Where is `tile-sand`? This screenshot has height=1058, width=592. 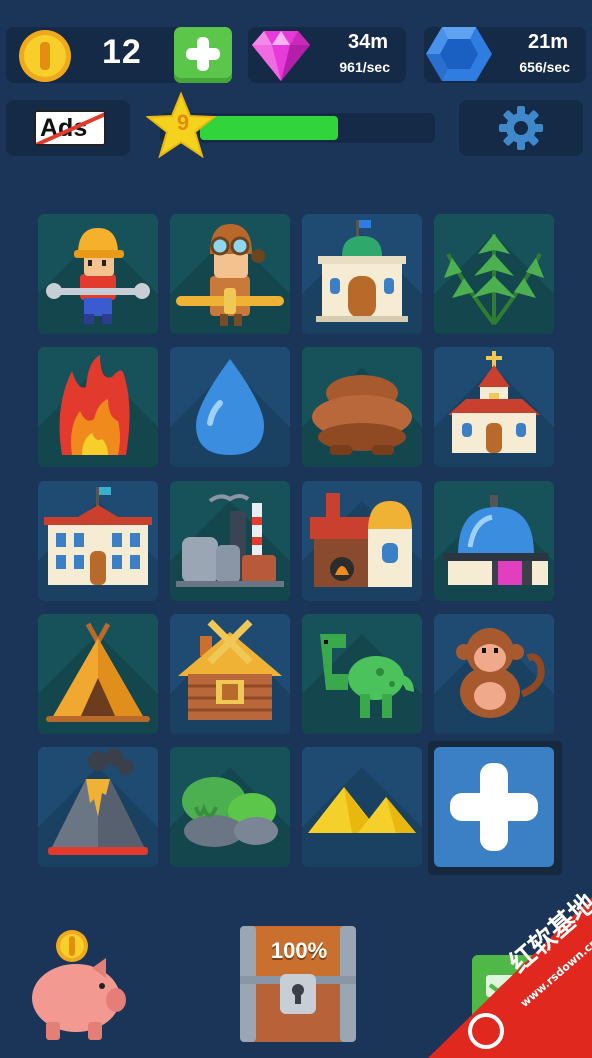 tile-sand is located at coordinates (362, 807).